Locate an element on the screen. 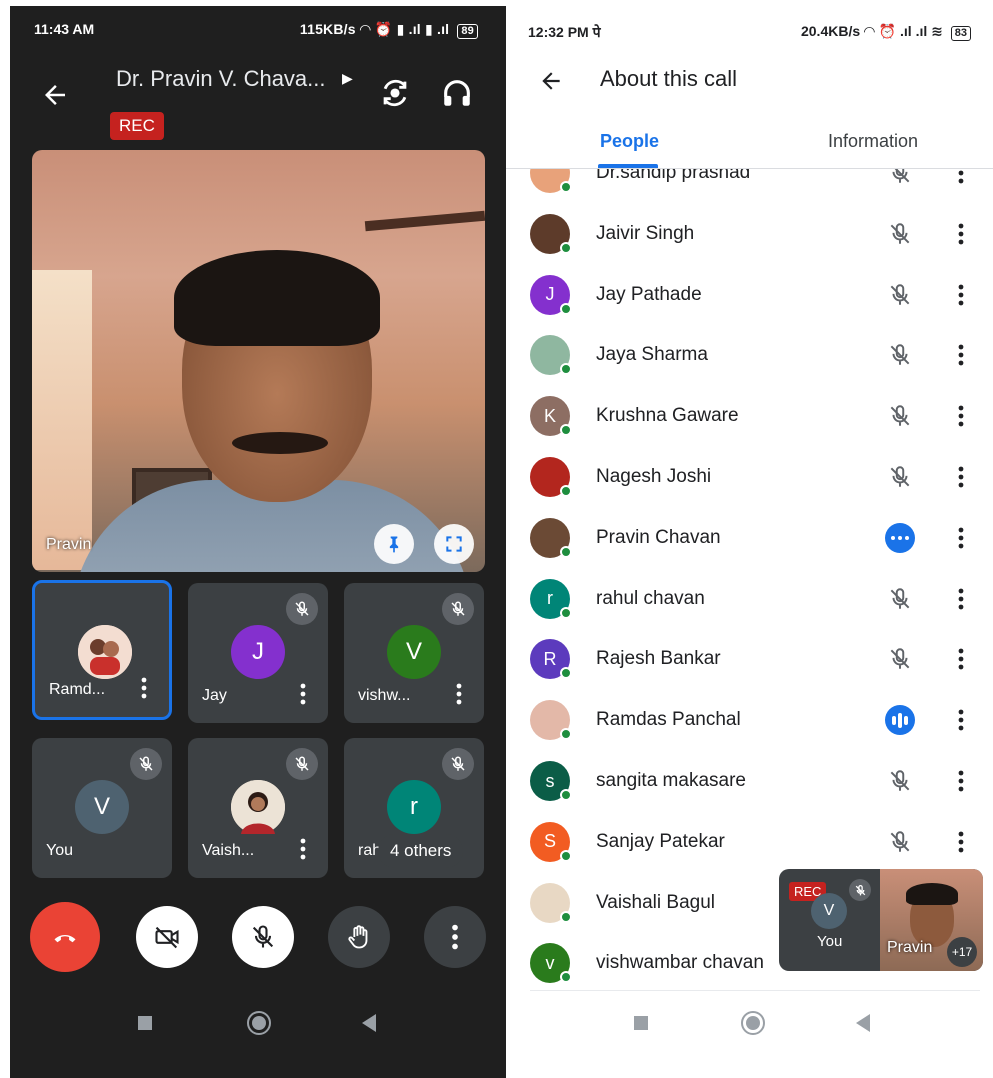  participant-tile-you: V You is located at coordinates (102, 808).